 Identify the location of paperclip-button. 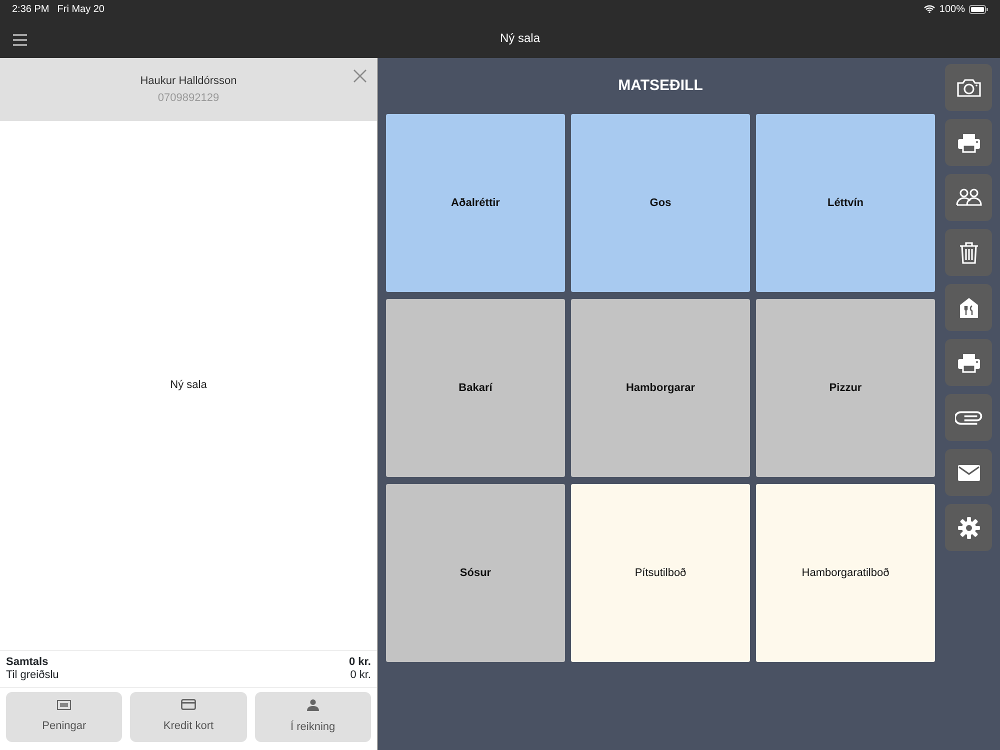
(968, 417).